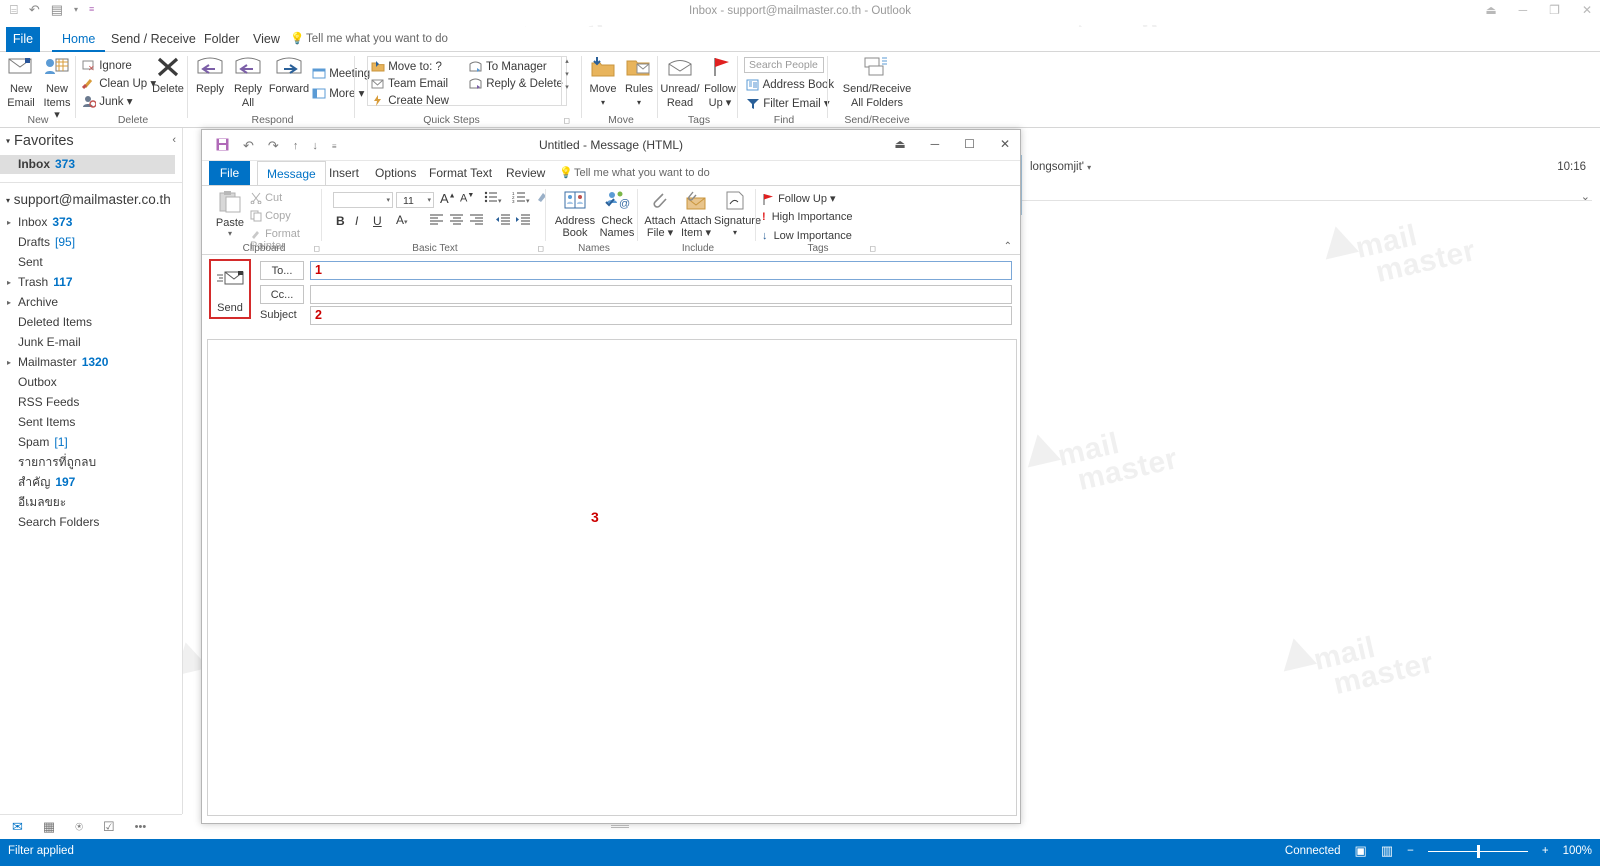 The image size is (1600, 866). Describe the element at coordinates (377, 221) in the screenshot. I see `underline-button: U` at that location.